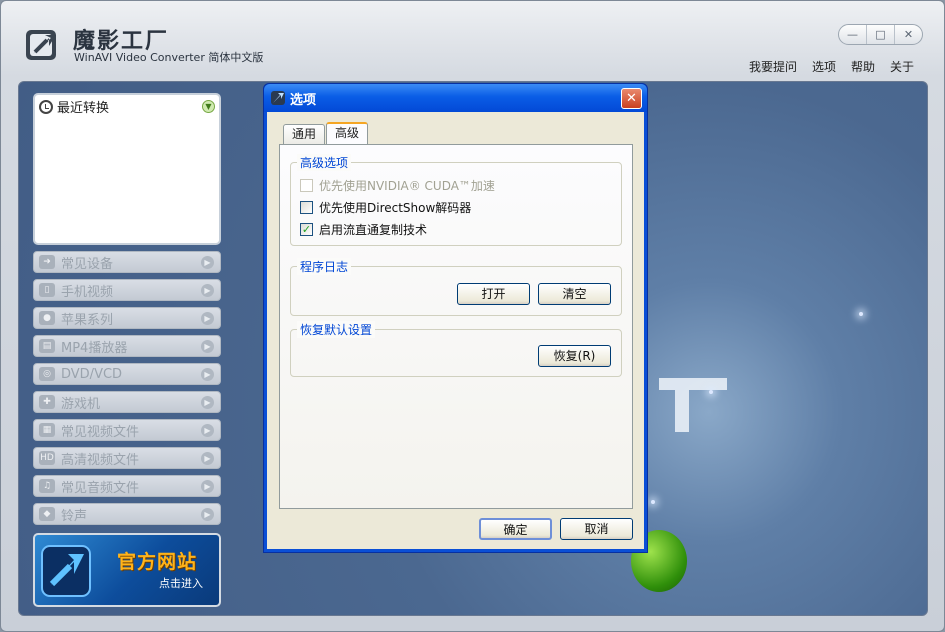 Image resolution: width=945 pixels, height=632 pixels. What do you see at coordinates (127, 290) in the screenshot?
I see `sidebar-category-1: ▯ 手机视频 ▶` at bounding box center [127, 290].